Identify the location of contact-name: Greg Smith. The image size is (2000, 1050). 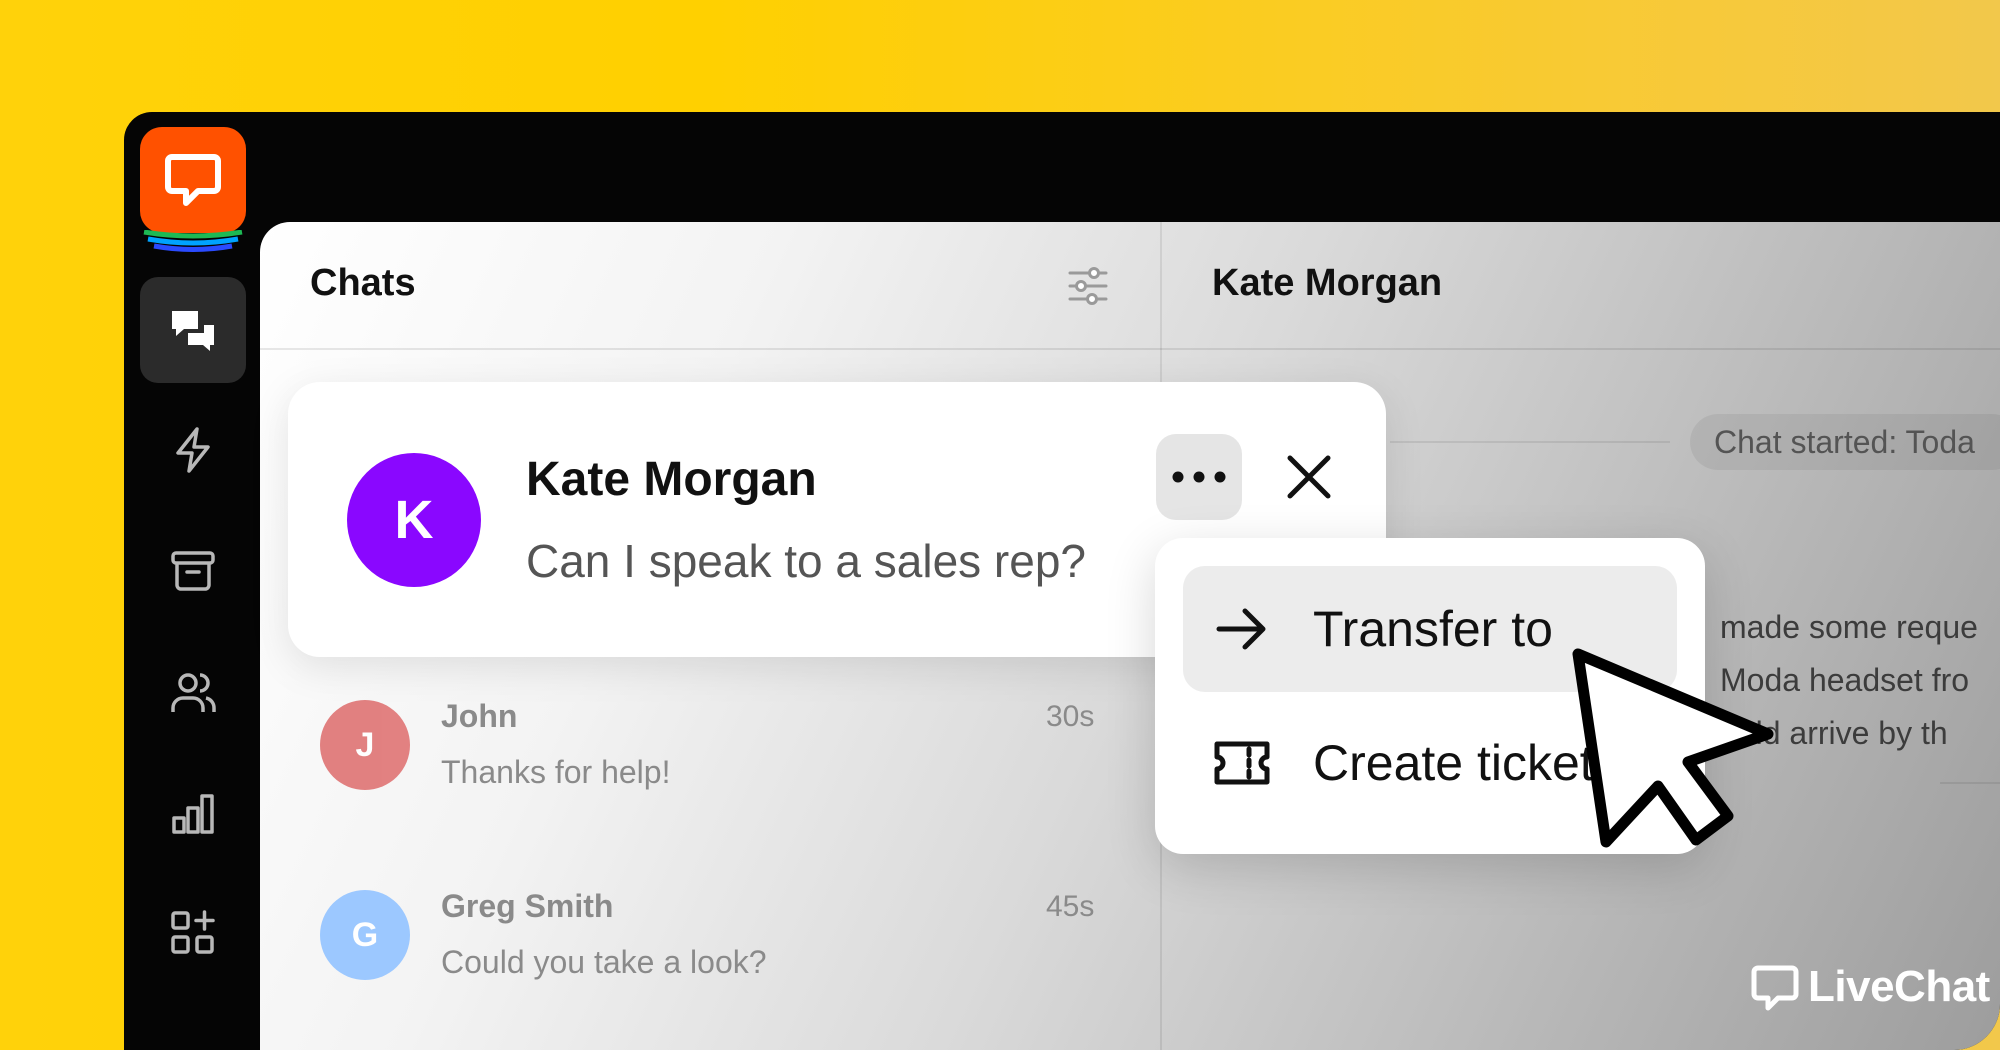
(527, 906).